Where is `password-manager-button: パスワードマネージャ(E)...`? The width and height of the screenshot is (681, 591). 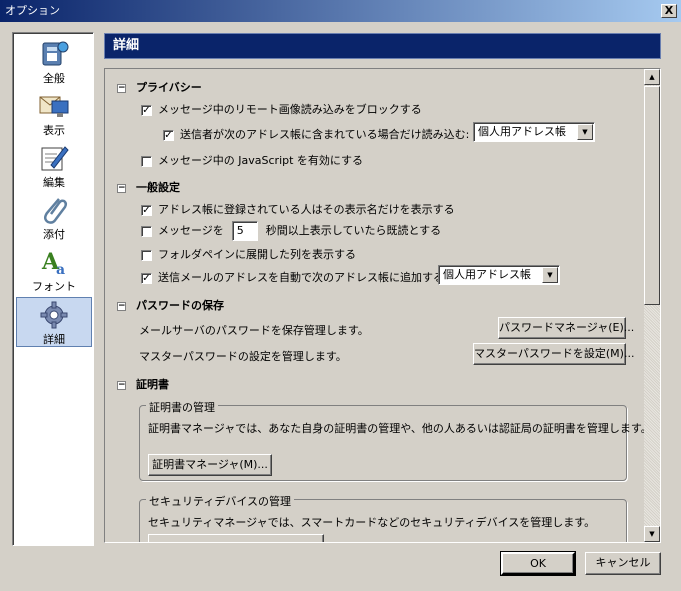
password-manager-button: パスワードマネージャ(E)... is located at coordinates (566, 328).